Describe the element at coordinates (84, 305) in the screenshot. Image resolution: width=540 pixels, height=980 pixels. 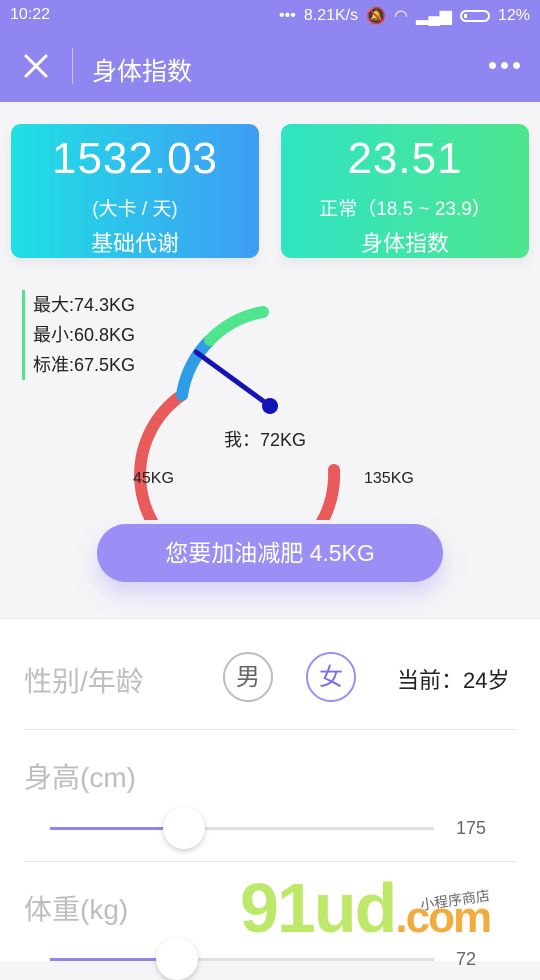
I see `max-weight: 最大:74.3KG` at that location.